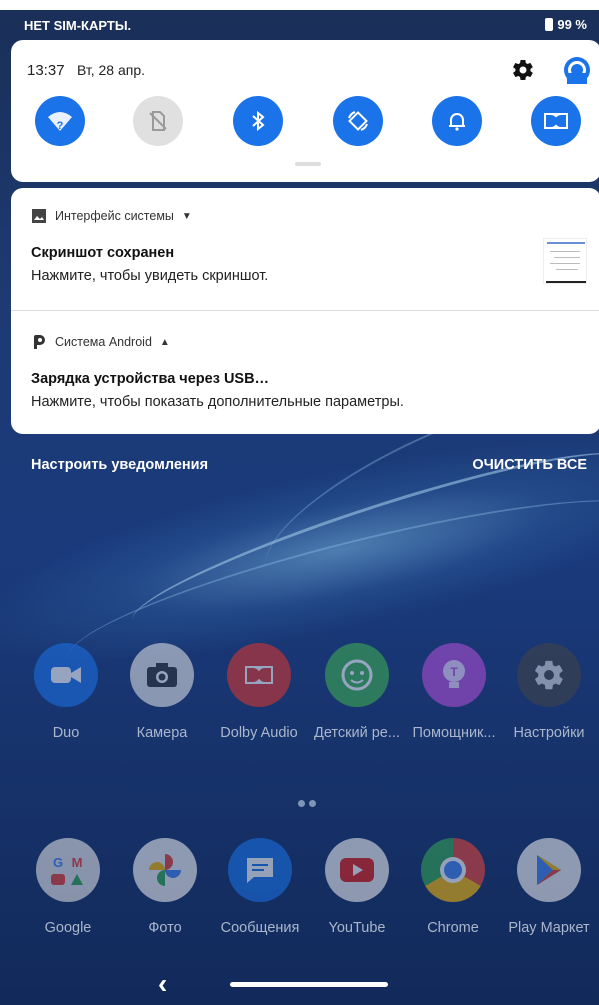 This screenshot has height=1005, width=599. What do you see at coordinates (103, 342) in the screenshot?
I see `notification-app-name: Система Android` at bounding box center [103, 342].